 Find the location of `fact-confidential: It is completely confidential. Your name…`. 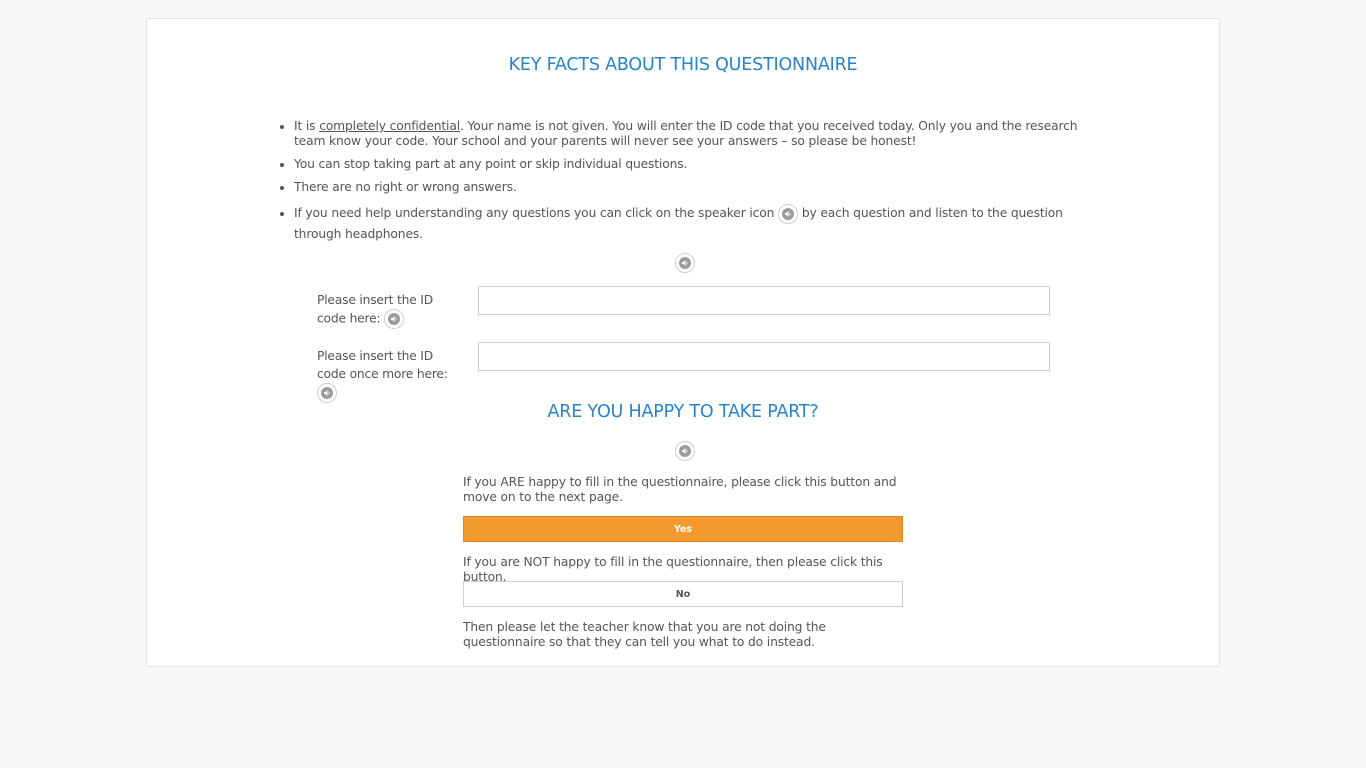

fact-confidential: It is completely confidential. Your name… is located at coordinates (699, 134).